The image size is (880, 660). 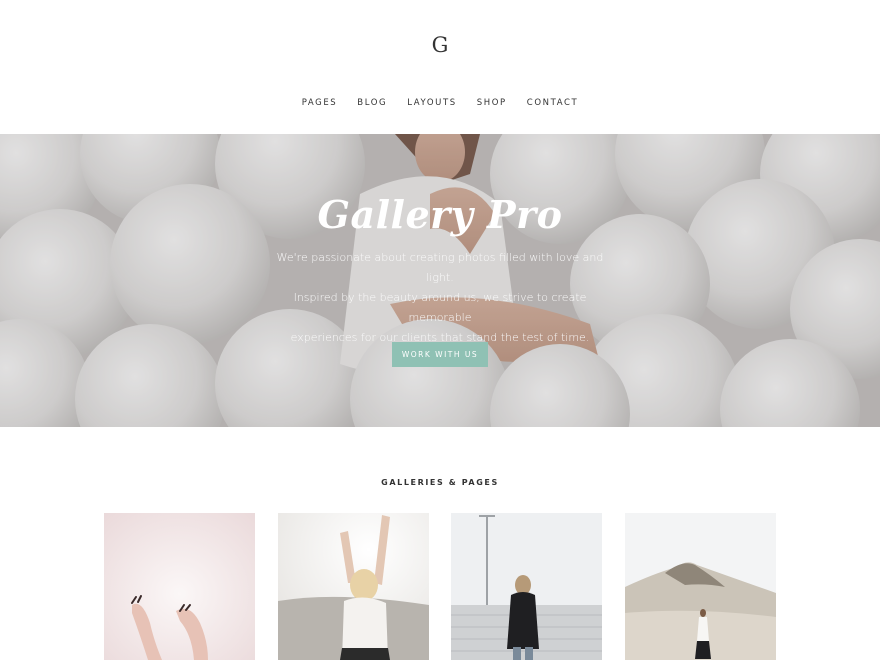 I want to click on section-title: GALLERIES & PAGES, so click(x=440, y=482).